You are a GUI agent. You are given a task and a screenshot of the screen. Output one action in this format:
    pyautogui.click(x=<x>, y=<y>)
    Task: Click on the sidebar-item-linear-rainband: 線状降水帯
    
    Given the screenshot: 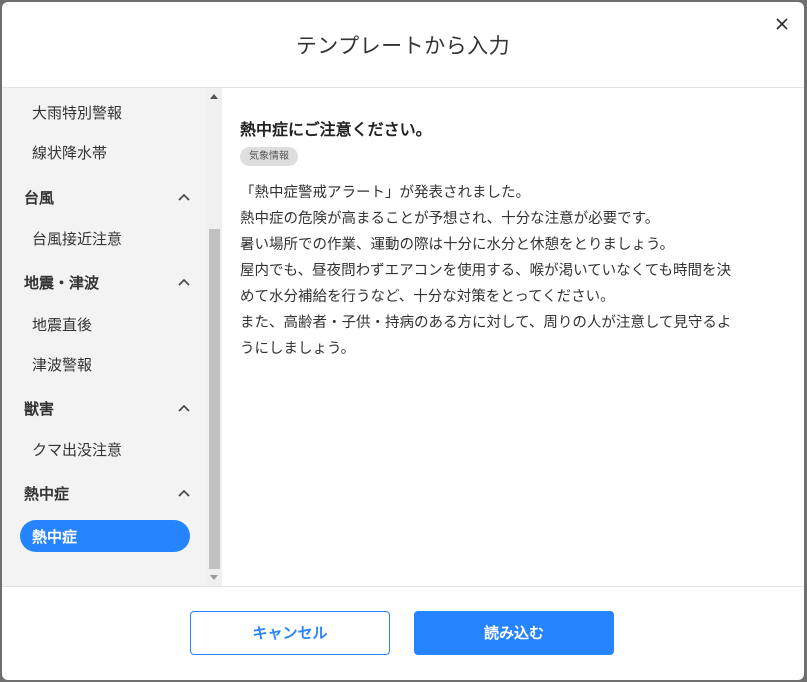 What is the action you would take?
    pyautogui.click(x=69, y=152)
    